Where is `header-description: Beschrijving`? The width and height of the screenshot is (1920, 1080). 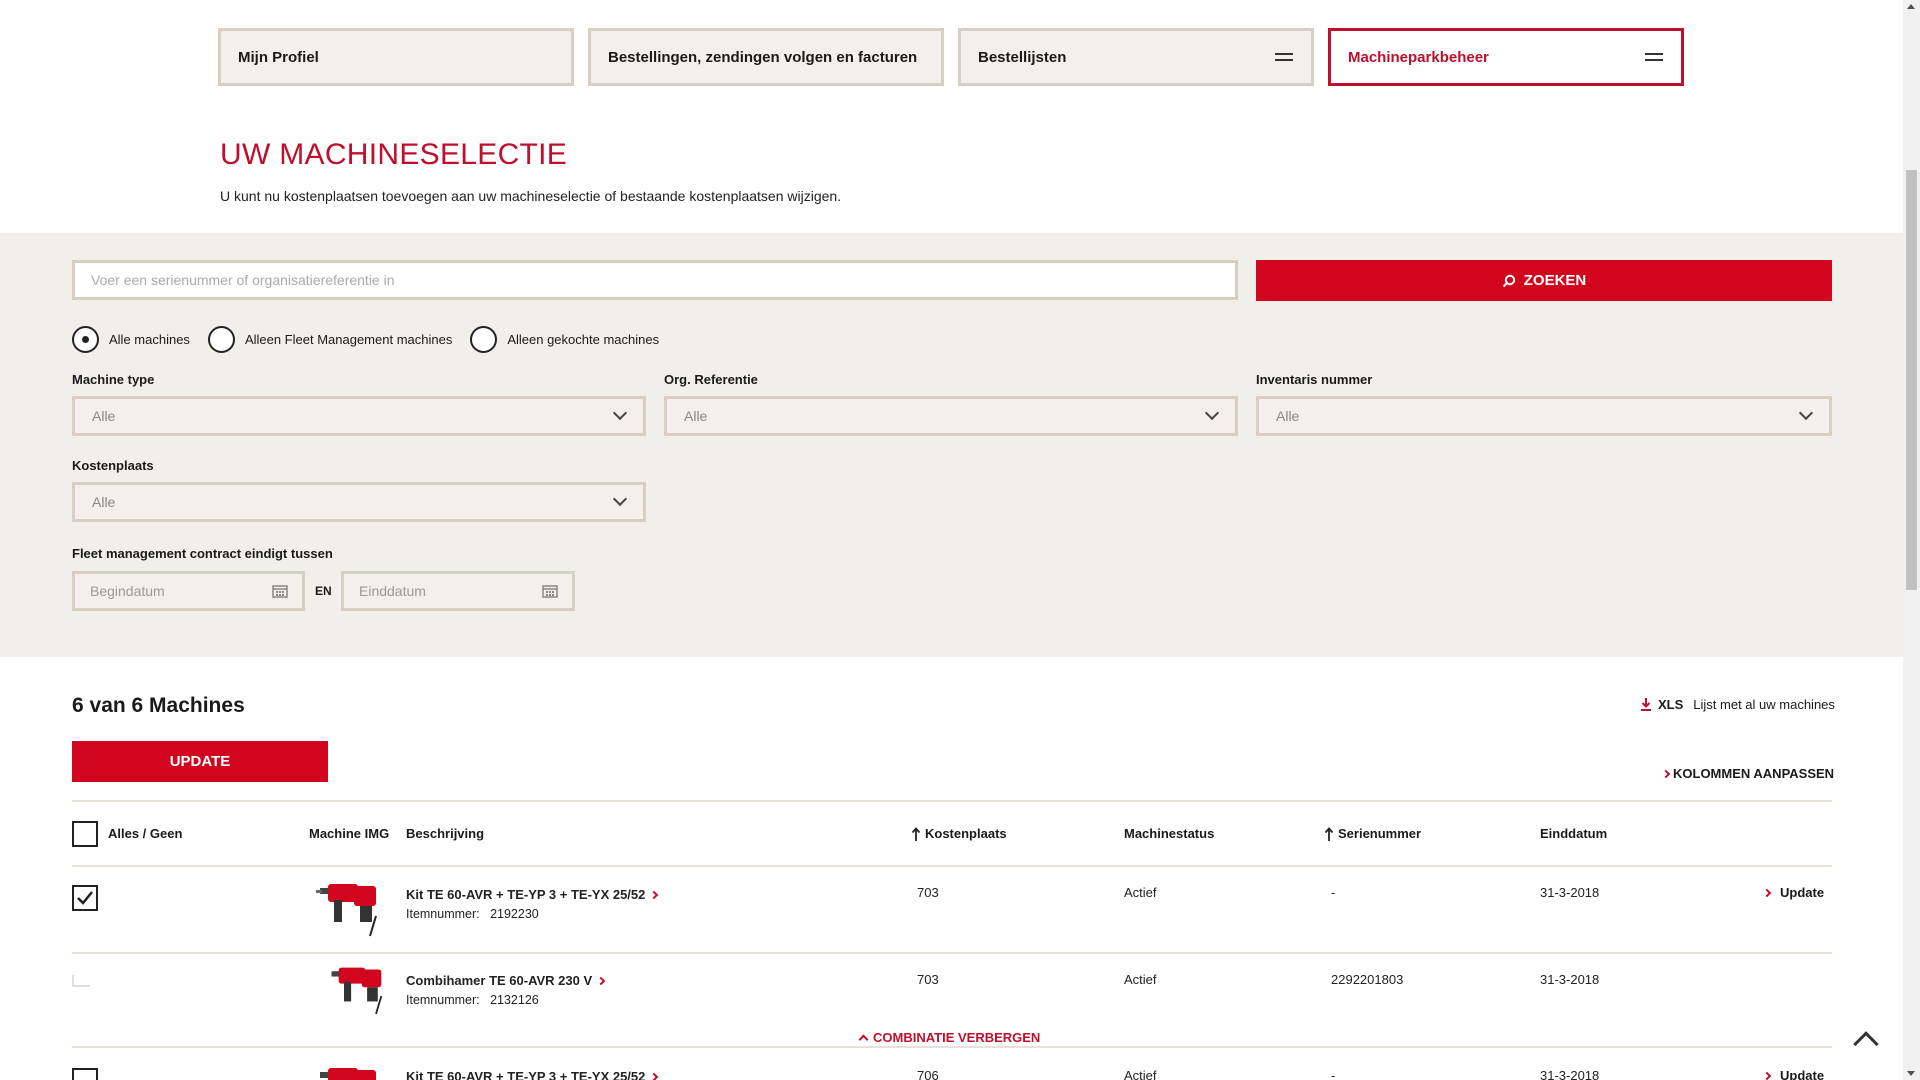
header-description: Beschrijving is located at coordinates (445, 833).